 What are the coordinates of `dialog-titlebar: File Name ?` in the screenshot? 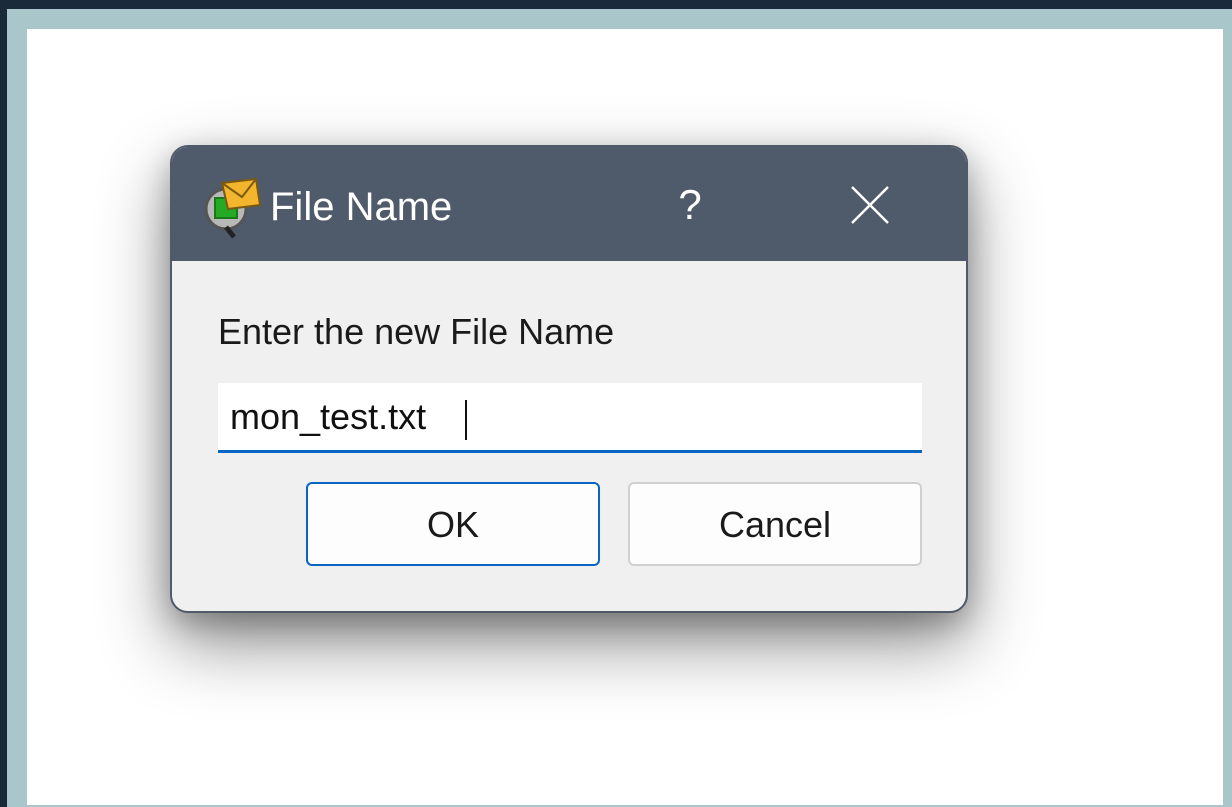 It's located at (569, 204).